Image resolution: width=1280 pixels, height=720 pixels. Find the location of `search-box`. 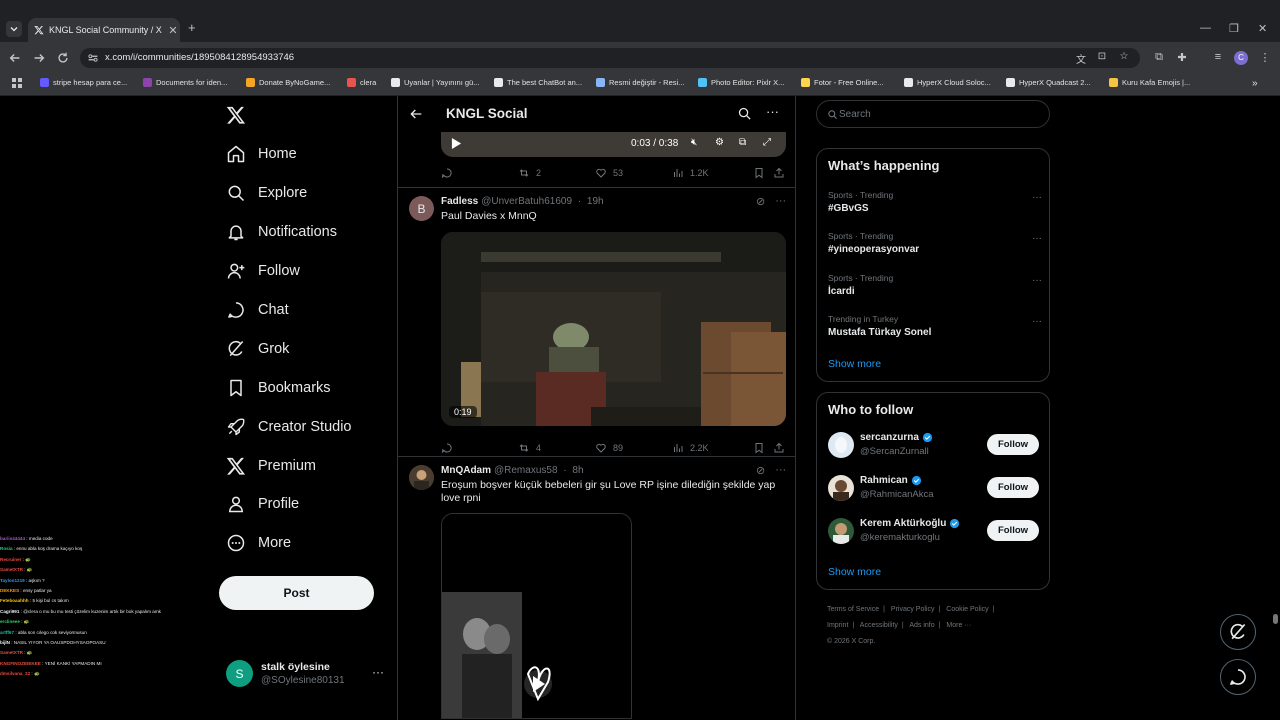

search-box is located at coordinates (933, 114).